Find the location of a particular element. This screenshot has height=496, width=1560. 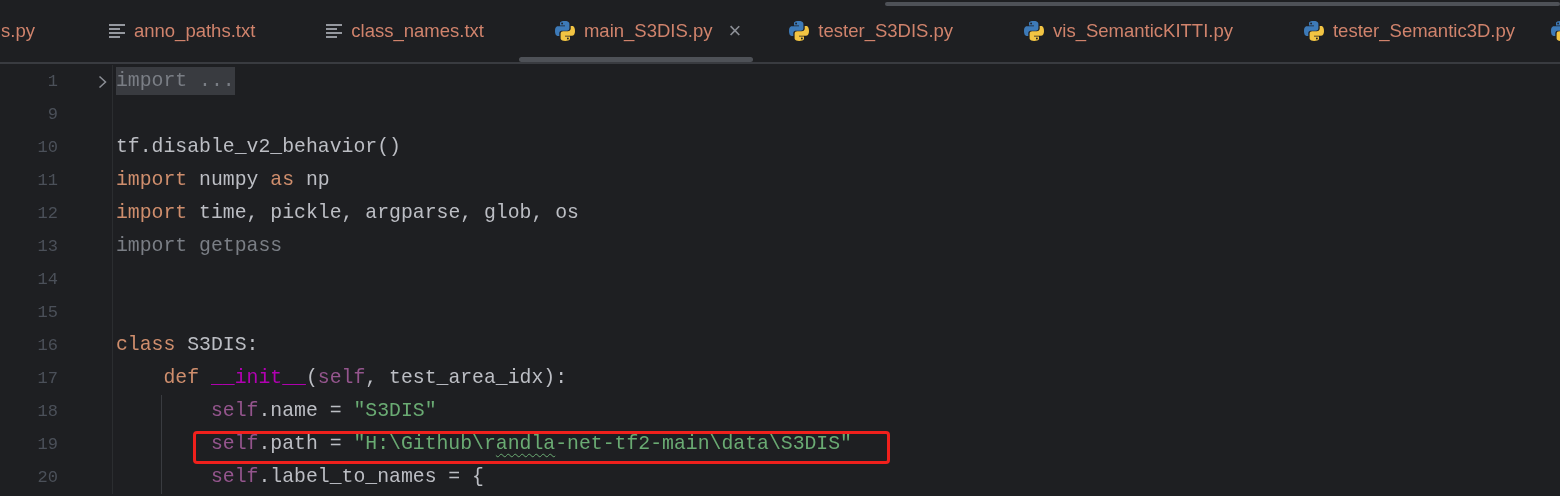

file-tab: s.py is located at coordinates (36, 31).